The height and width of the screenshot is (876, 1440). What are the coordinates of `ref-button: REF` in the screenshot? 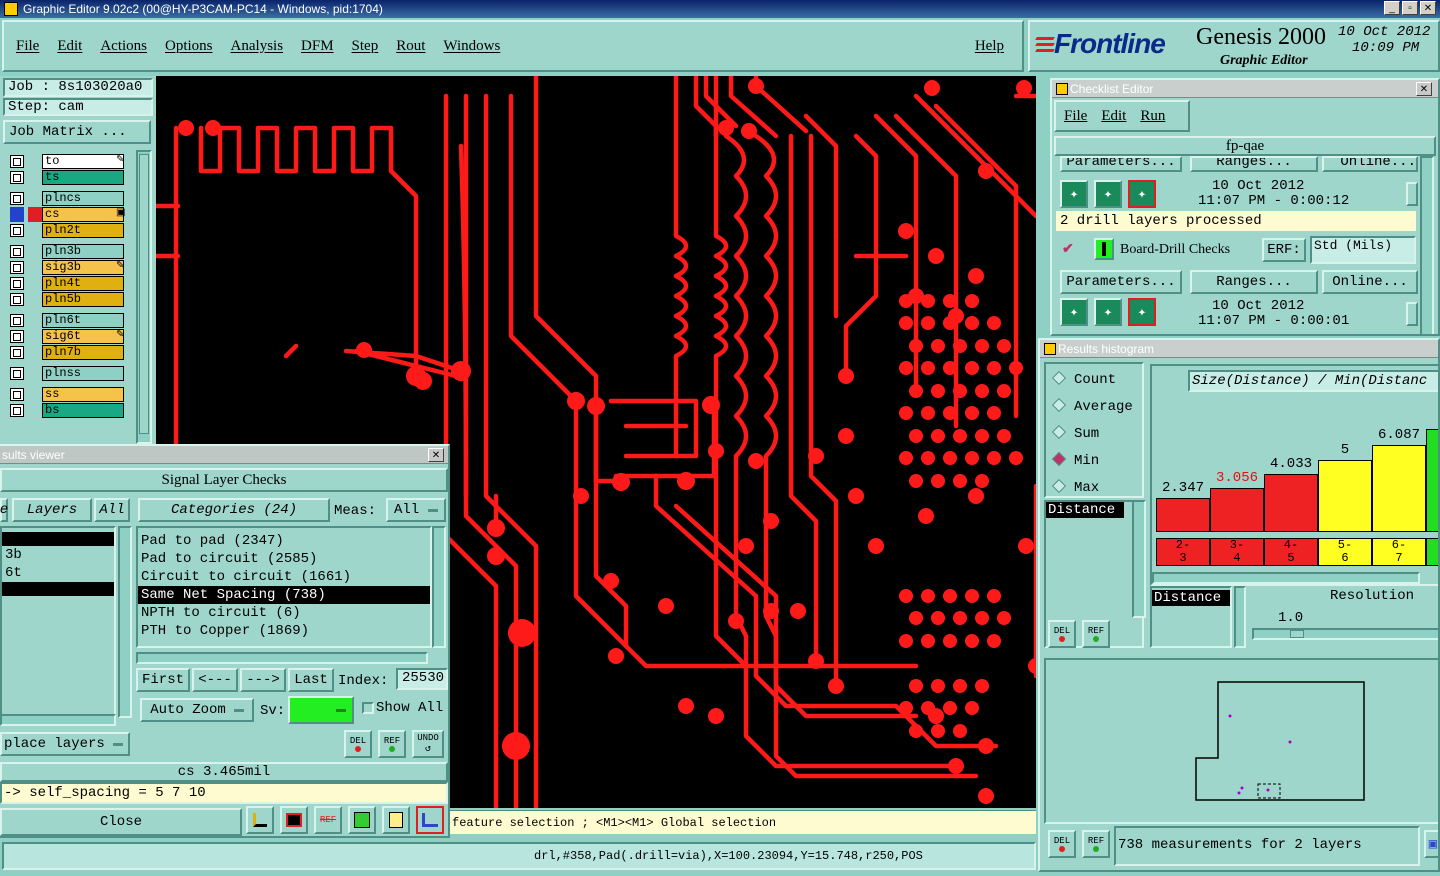 It's located at (392, 744).